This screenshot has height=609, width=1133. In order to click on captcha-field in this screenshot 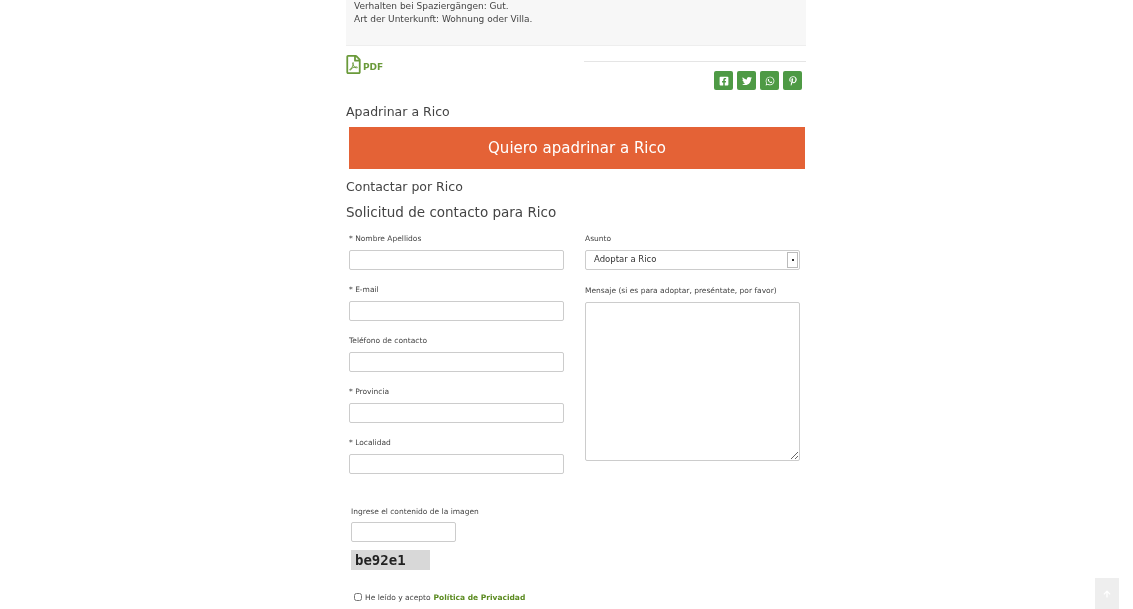, I will do `click(403, 531)`.